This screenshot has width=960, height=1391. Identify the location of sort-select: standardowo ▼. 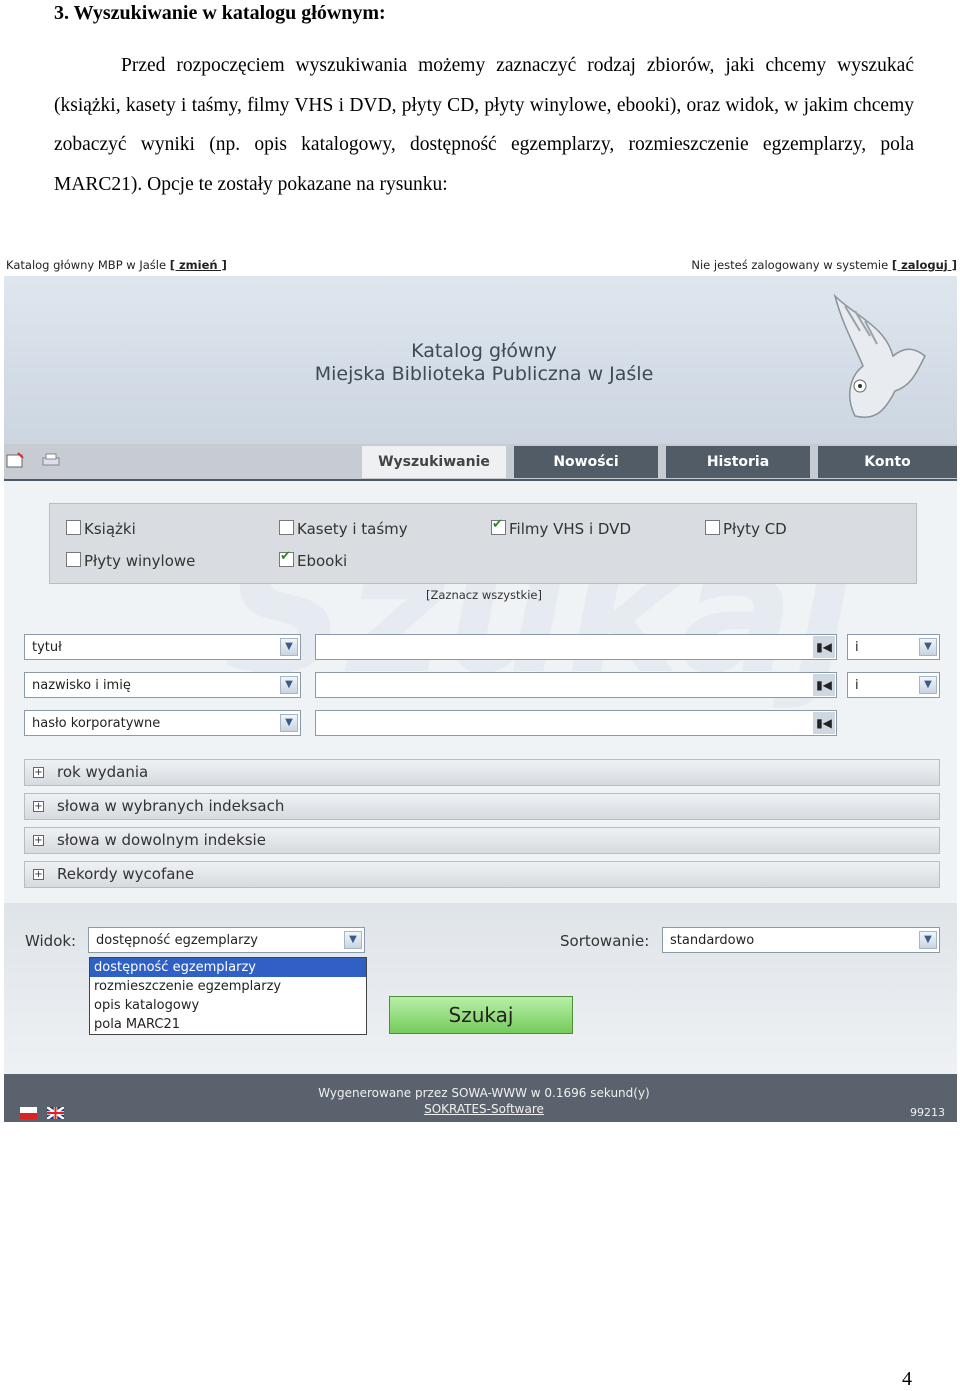
(801, 940).